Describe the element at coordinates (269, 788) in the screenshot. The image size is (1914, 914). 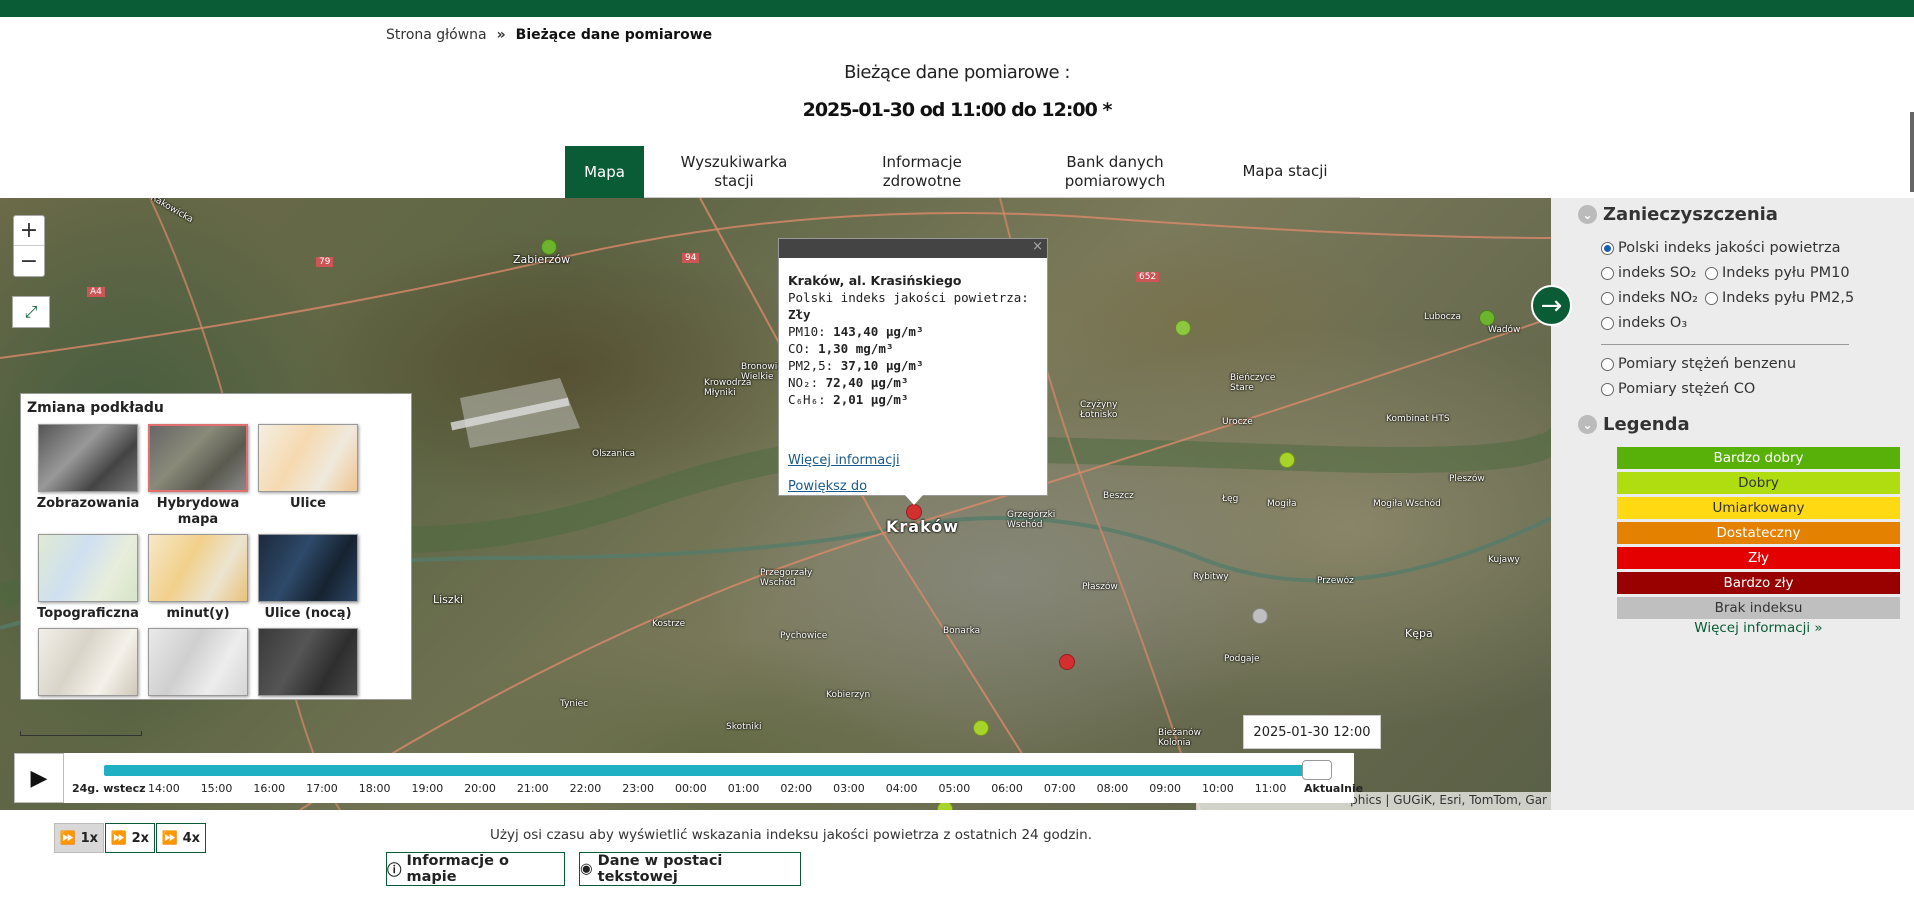
I see `timeline-tick: 16:00` at that location.